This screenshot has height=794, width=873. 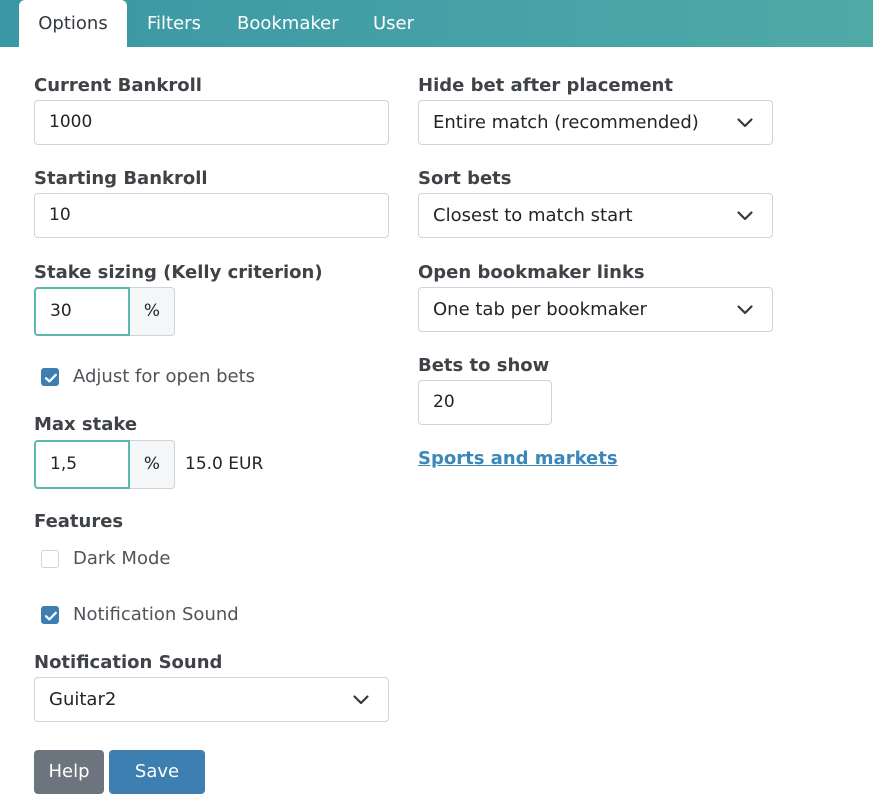 I want to click on dark-mode-label: Dark Mode, so click(x=122, y=558).